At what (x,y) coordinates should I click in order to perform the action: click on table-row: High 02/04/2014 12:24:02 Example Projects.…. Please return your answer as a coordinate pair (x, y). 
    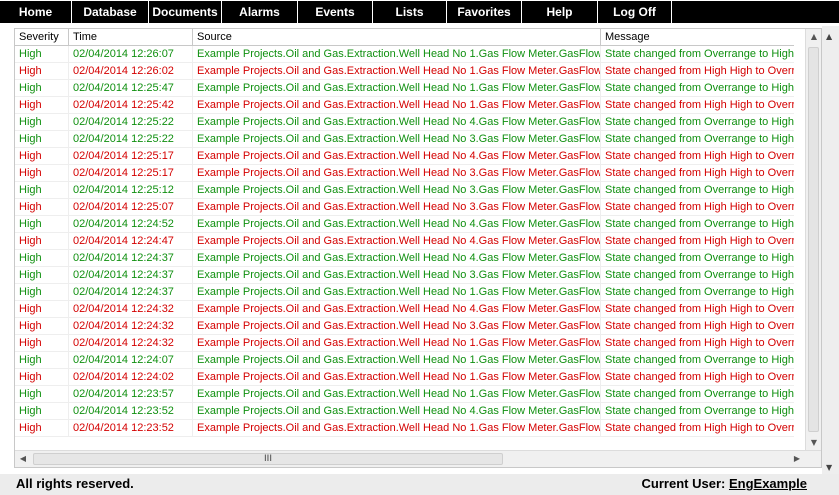
    Looking at the image, I should click on (404, 377).